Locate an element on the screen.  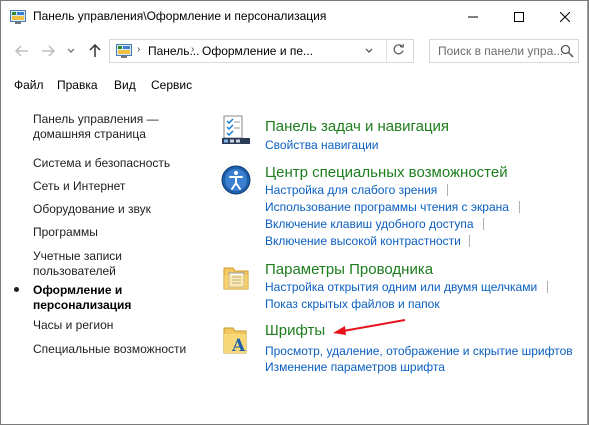
category-fonts-title: Шрифты is located at coordinates (295, 330).